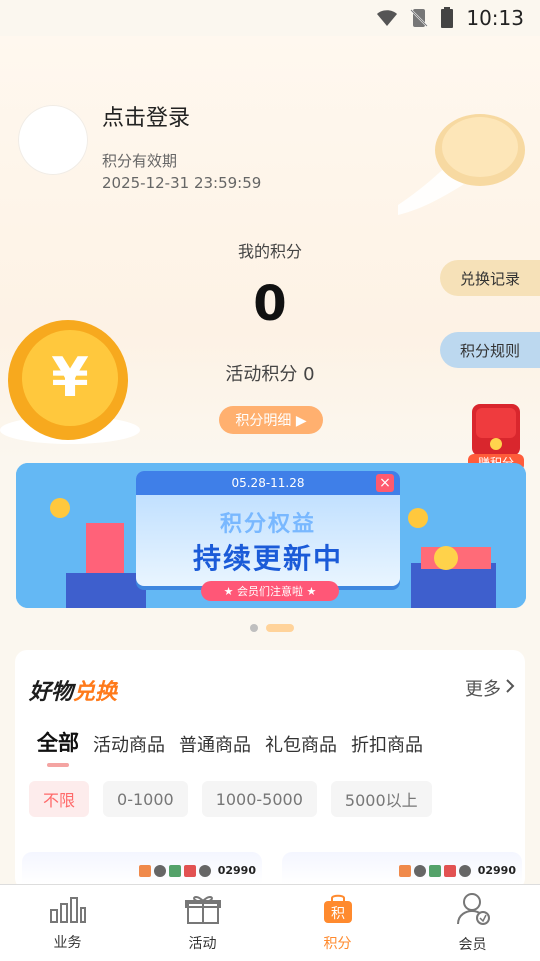 This screenshot has height=961, width=540. What do you see at coordinates (129, 744) in the screenshot?
I see `tab-activity-goods: 活动商品` at bounding box center [129, 744].